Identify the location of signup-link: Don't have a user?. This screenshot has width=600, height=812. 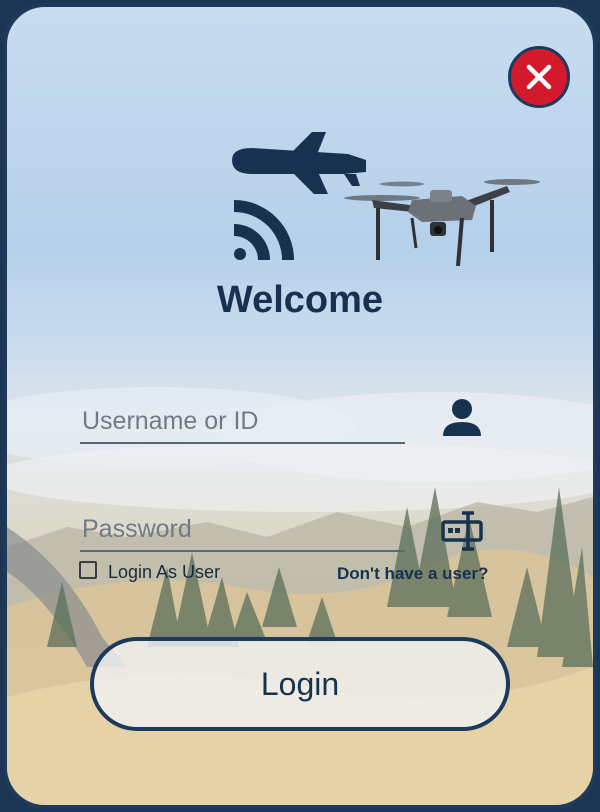
(412, 574).